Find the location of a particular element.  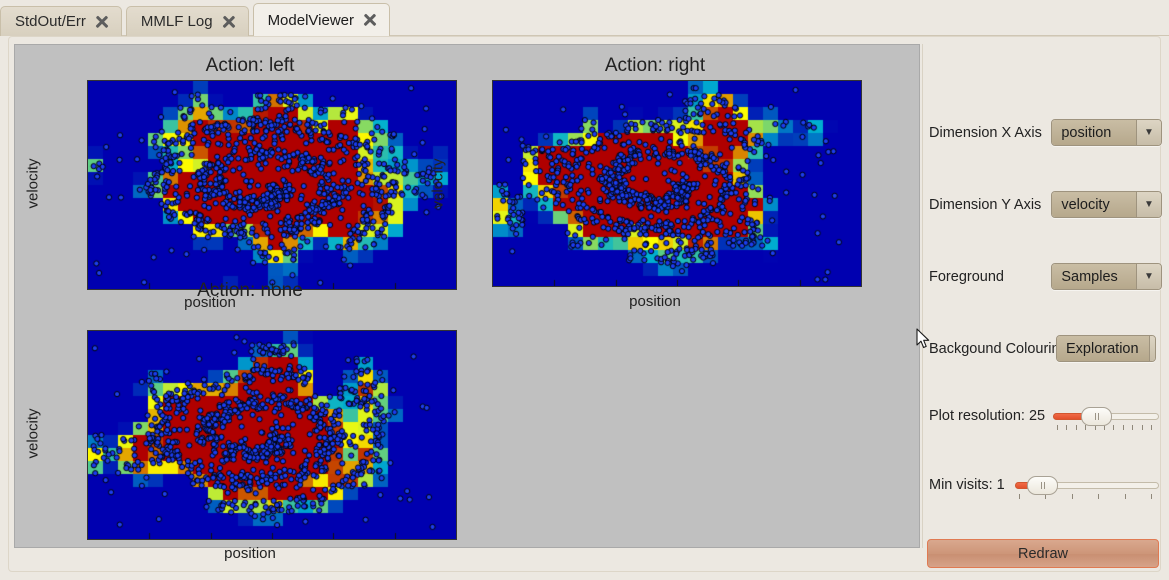

min-visits-label: Min visits: 1 is located at coordinates (967, 485).